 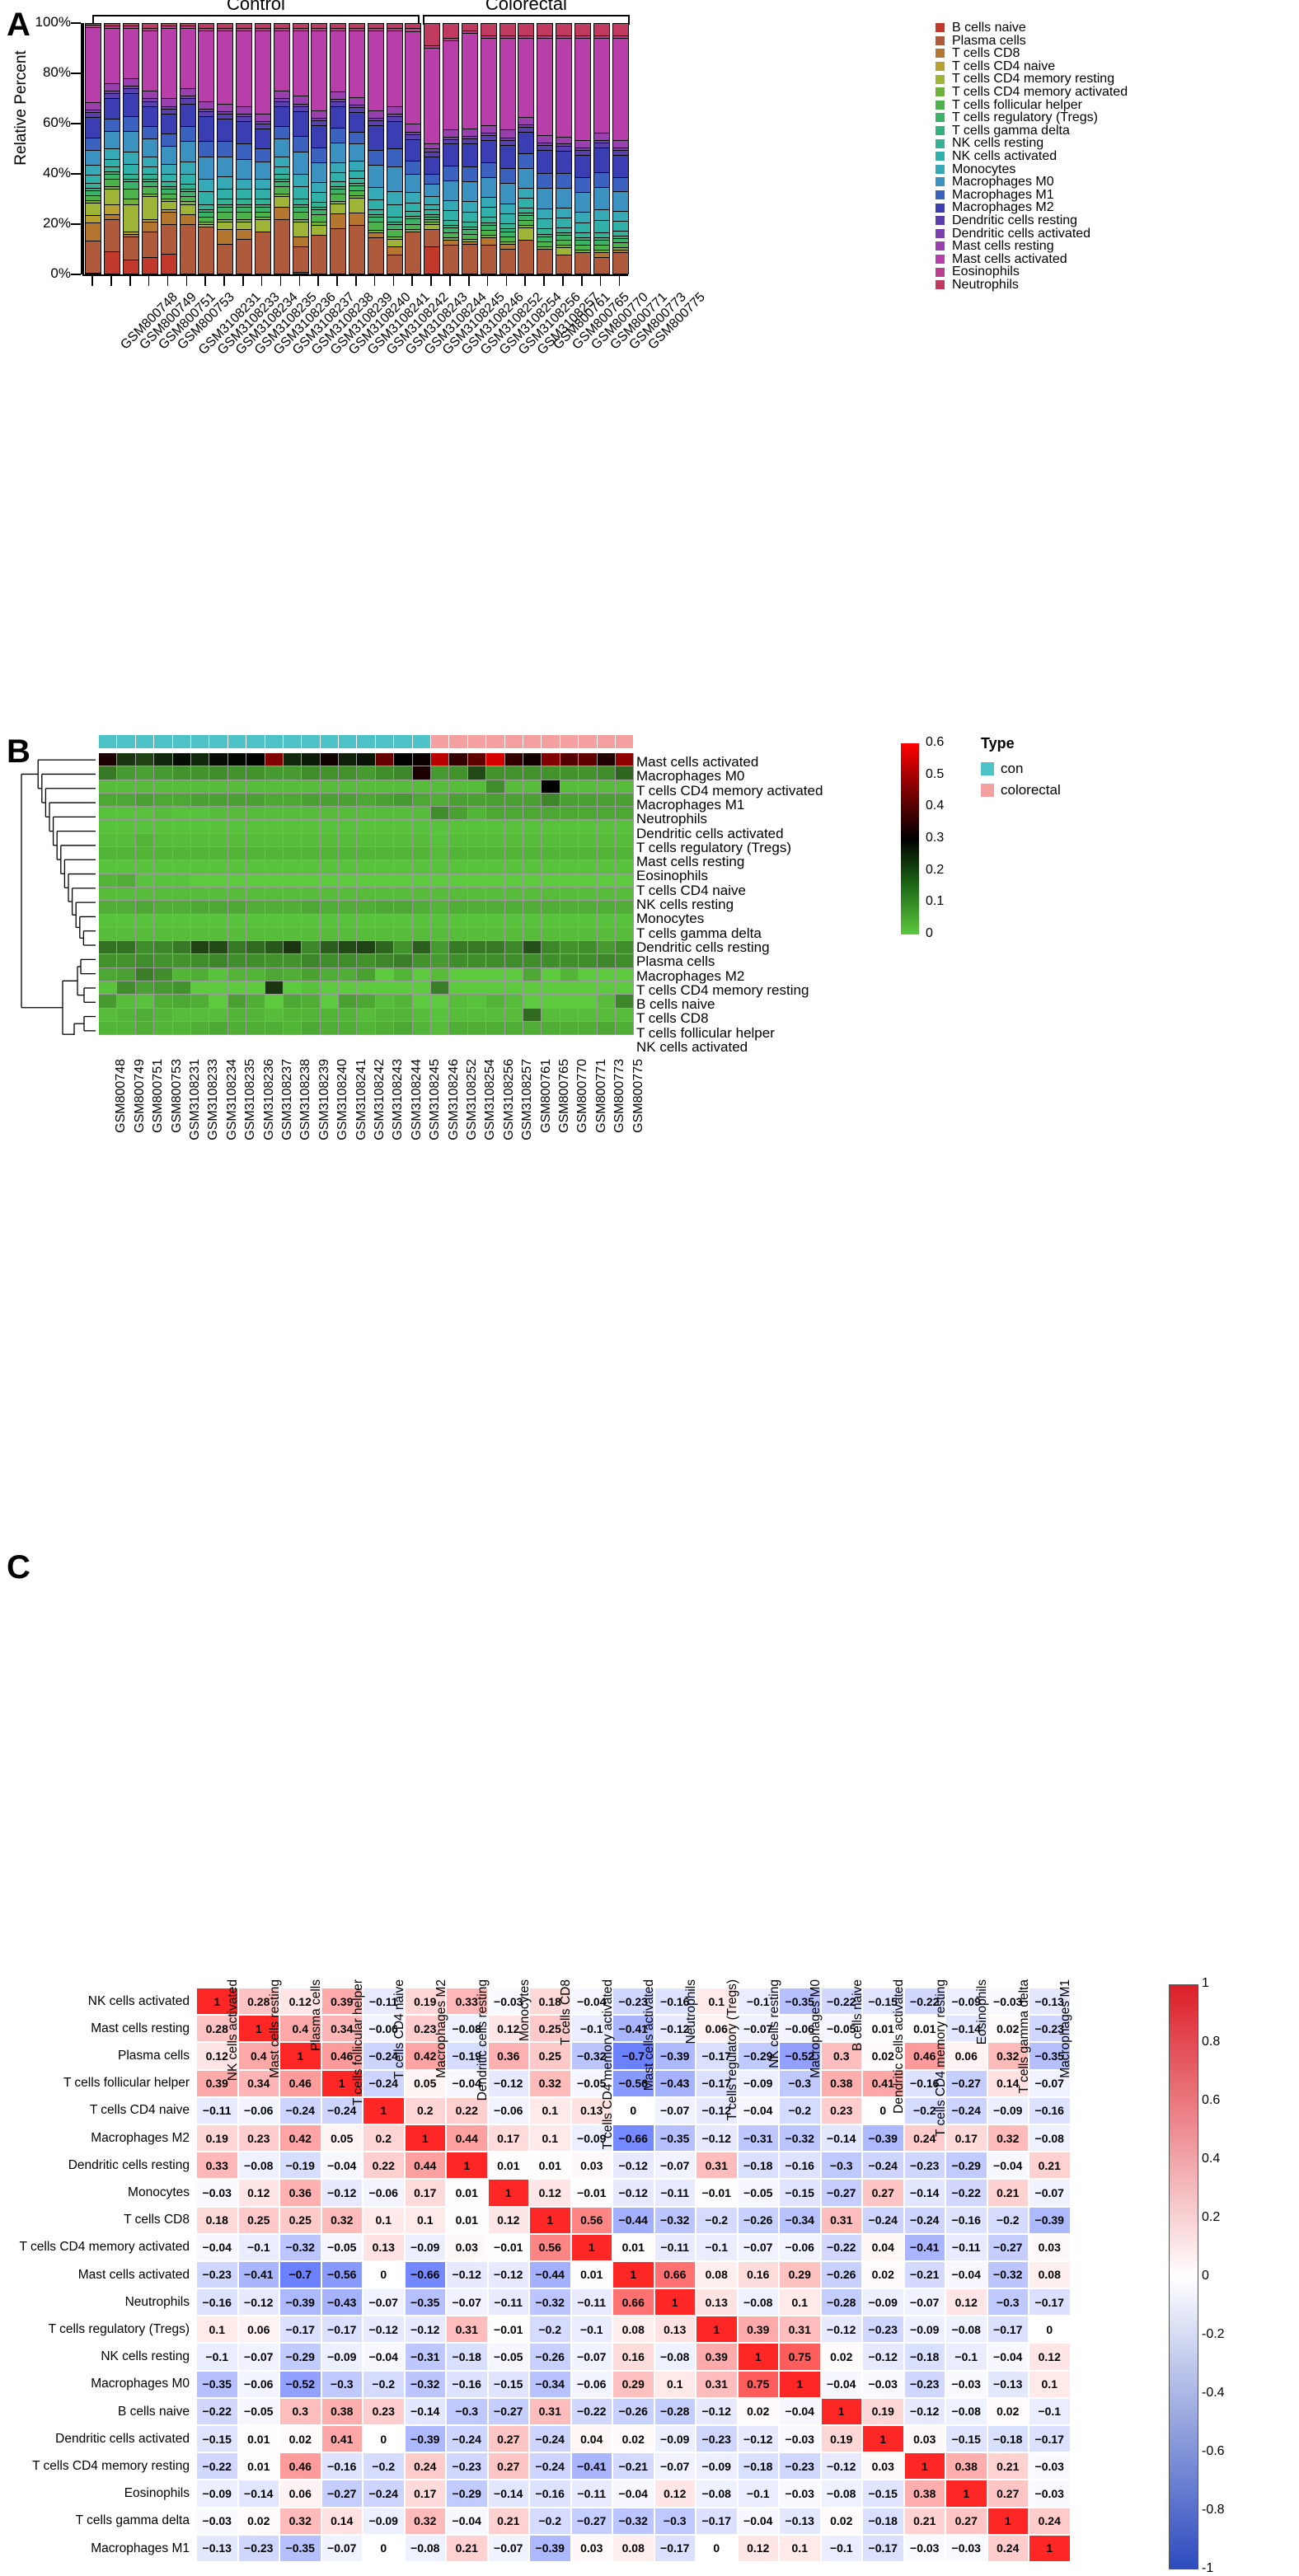 I want to click on correlation-cell: 0.23, so click(x=258, y=2138).